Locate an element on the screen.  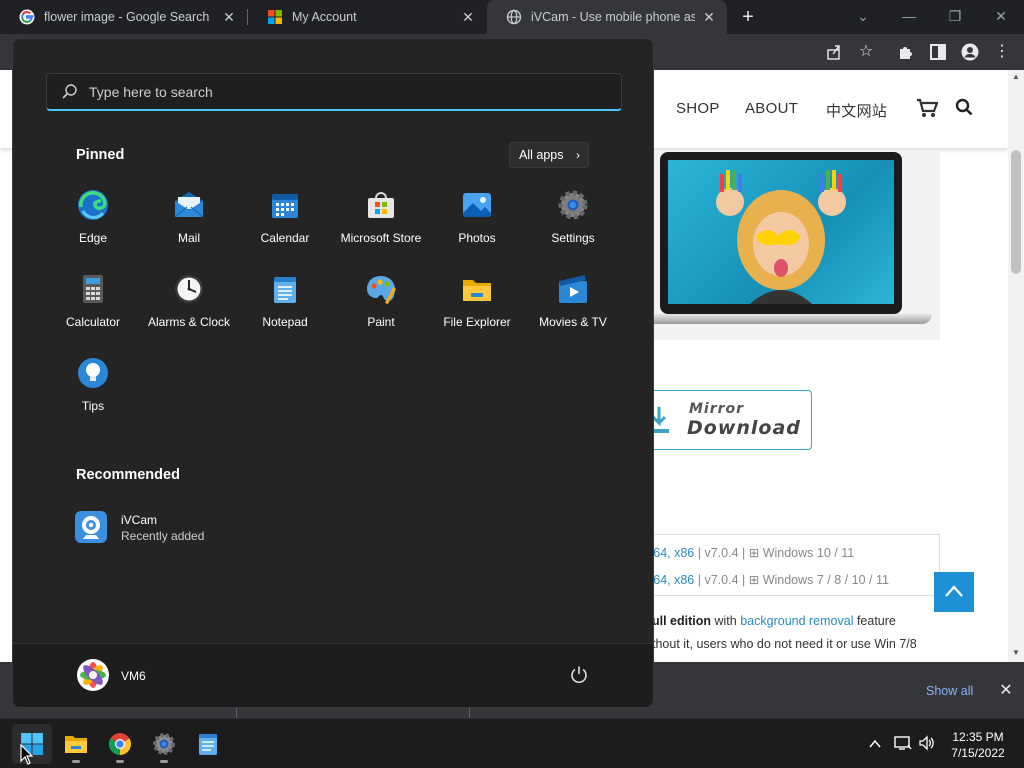
download-label: Download is located at coordinates (744, 428).